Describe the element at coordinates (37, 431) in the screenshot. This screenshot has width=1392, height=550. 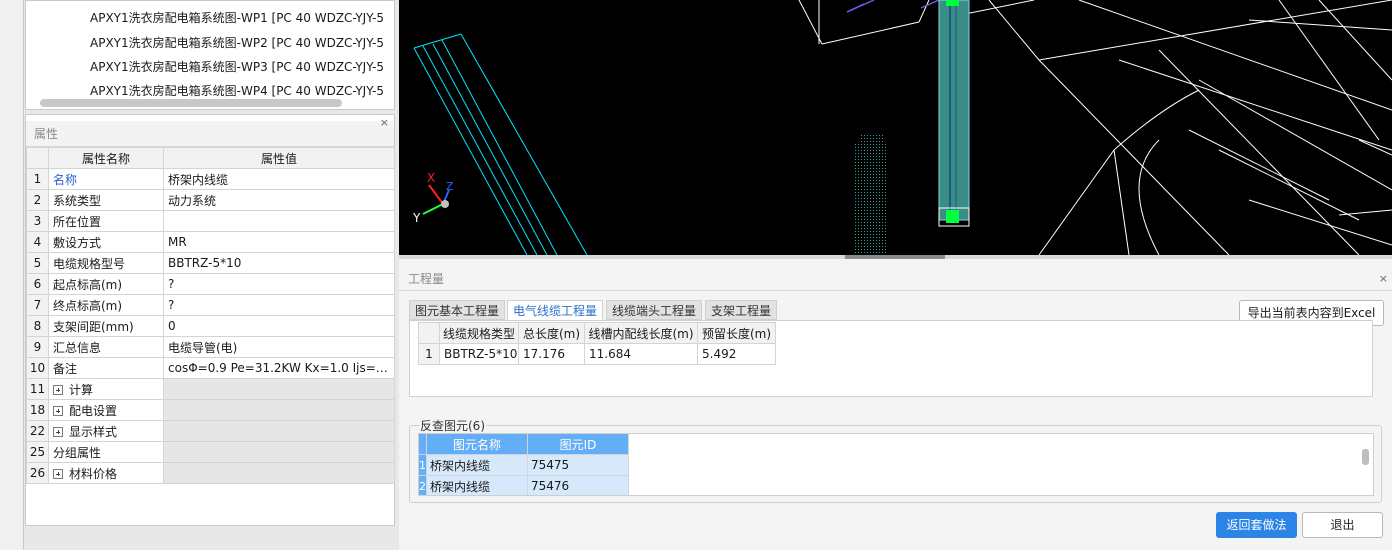
I see `row-number: 22` at that location.